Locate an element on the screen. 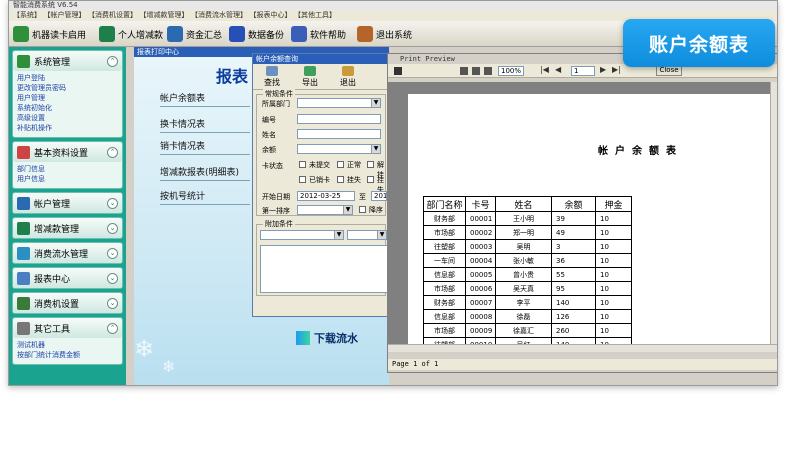 The image size is (790, 449). balance-select: ▼ is located at coordinates (339, 149).